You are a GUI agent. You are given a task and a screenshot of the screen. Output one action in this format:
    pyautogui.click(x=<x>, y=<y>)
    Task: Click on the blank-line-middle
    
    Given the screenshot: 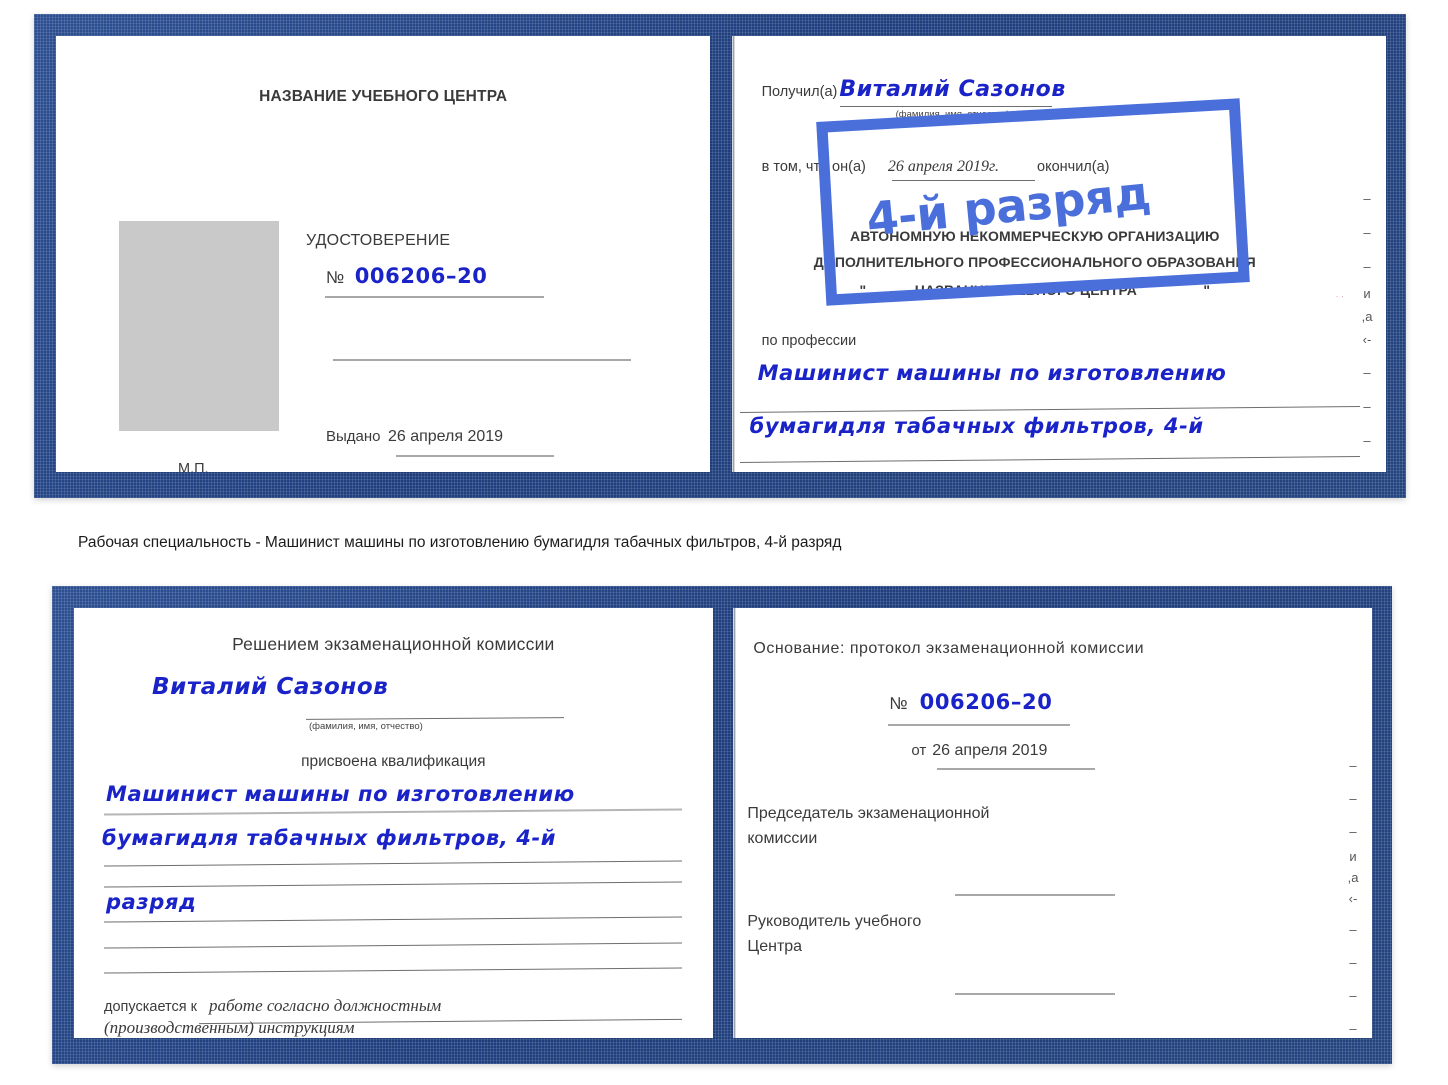 What is the action you would take?
    pyautogui.click(x=482, y=360)
    